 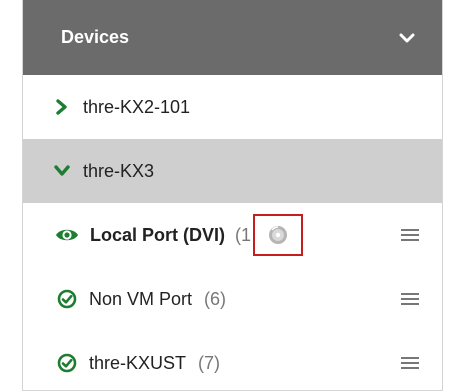 I want to click on disc-status-box, so click(x=278, y=235).